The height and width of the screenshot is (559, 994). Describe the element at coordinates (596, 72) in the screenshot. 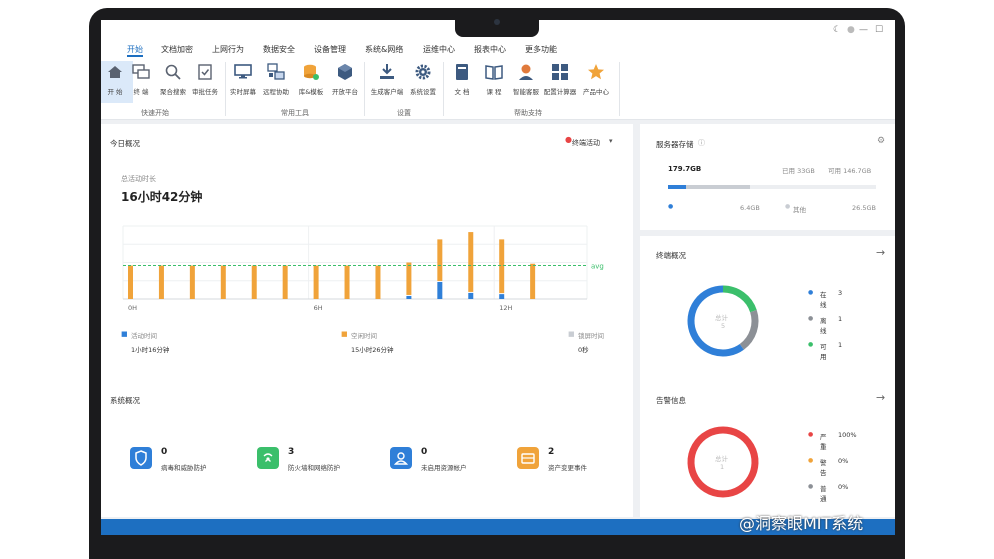

I see `star-icon` at that location.